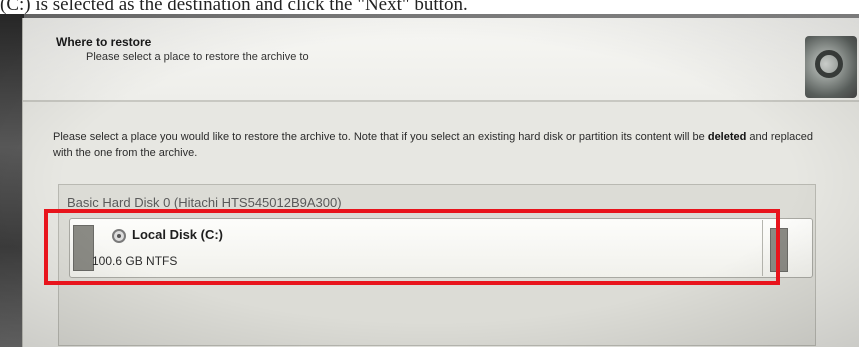 The image size is (859, 347). What do you see at coordinates (831, 67) in the screenshot?
I see `restore-graphic-icon` at bounding box center [831, 67].